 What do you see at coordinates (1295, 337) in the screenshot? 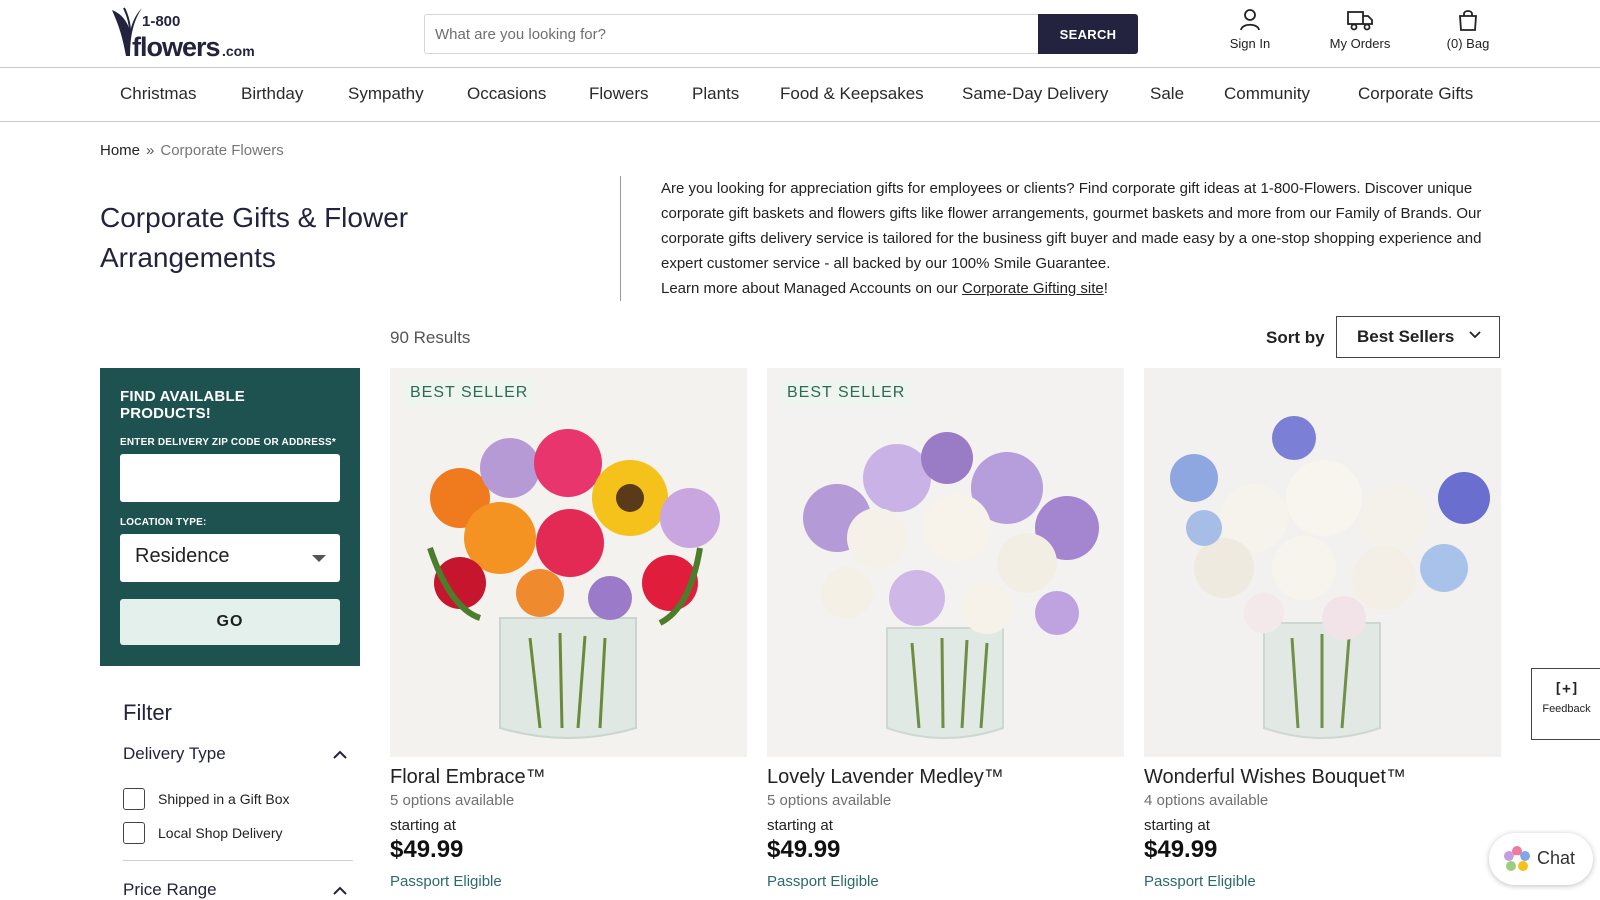
I see `sort-label: Sort by` at bounding box center [1295, 337].